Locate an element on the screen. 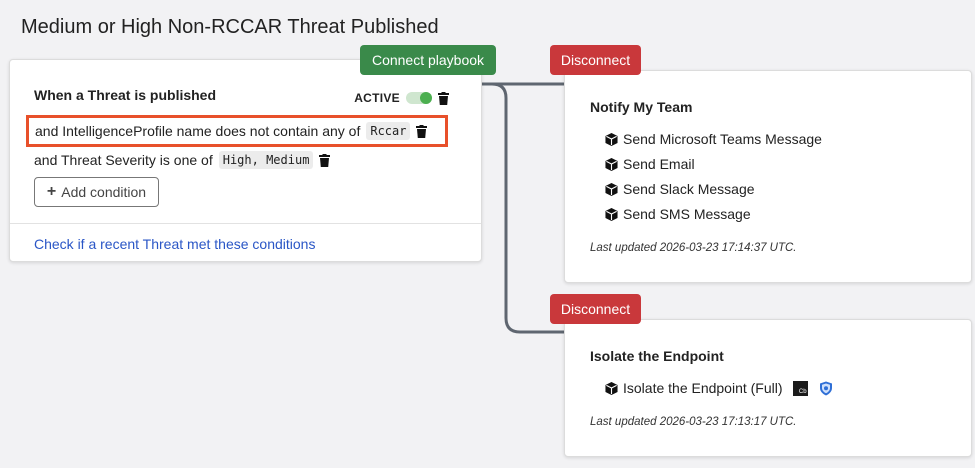 This screenshot has height=468, width=975. step-item: Send Microsoft Teams Message is located at coordinates (713, 139).